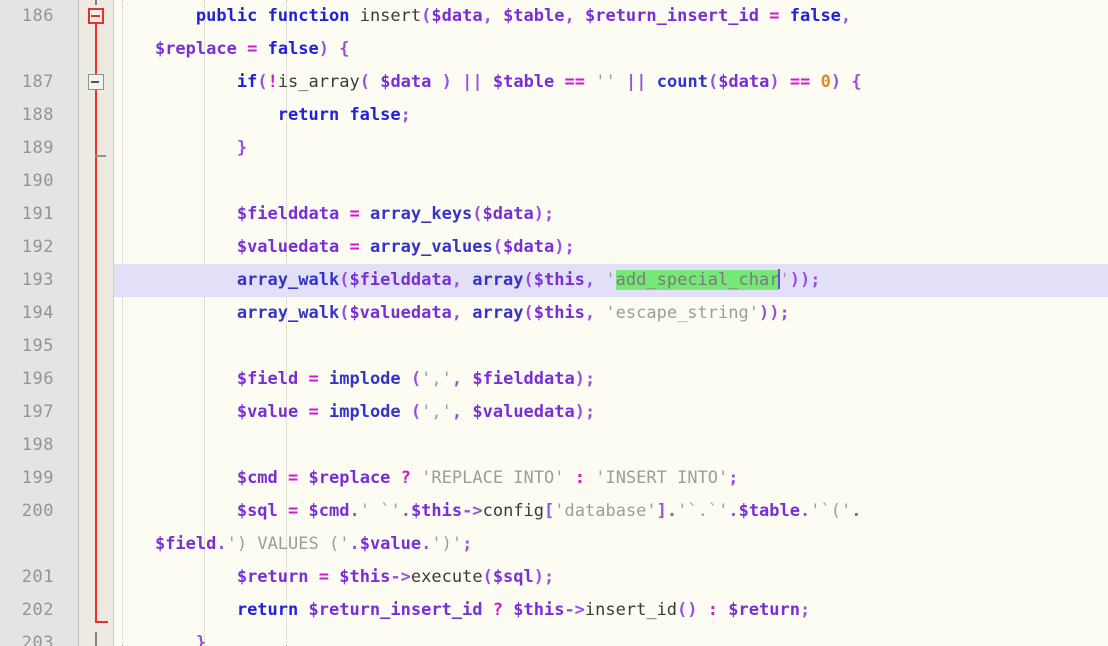  What do you see at coordinates (498, 280) in the screenshot?
I see `code-token: array` at bounding box center [498, 280].